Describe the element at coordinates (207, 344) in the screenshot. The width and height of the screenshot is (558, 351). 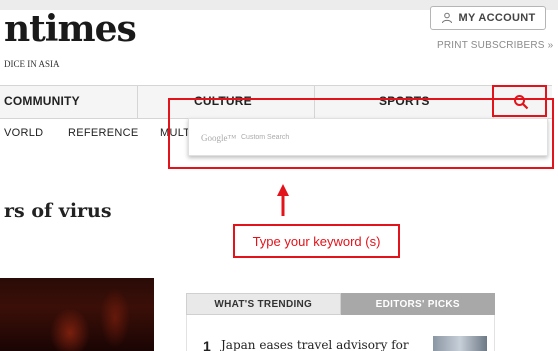
I see `trending-rank: 1` at that location.